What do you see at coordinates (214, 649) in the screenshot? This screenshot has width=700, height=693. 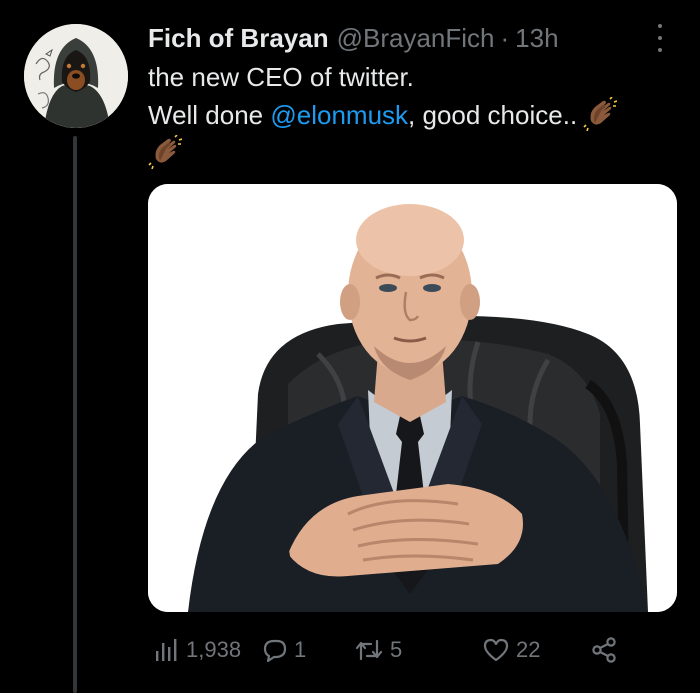 I see `views-count: 1,938` at bounding box center [214, 649].